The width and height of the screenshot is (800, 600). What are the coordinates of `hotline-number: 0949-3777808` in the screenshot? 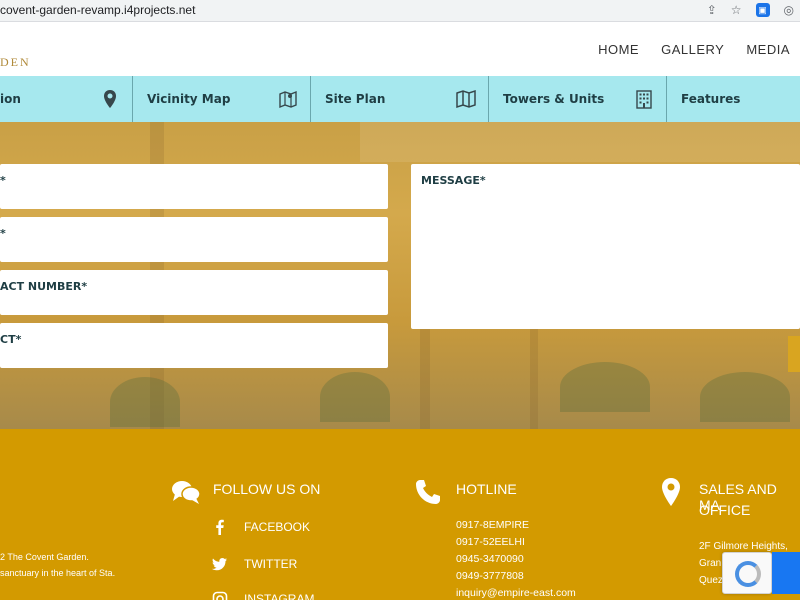 It's located at (490, 576).